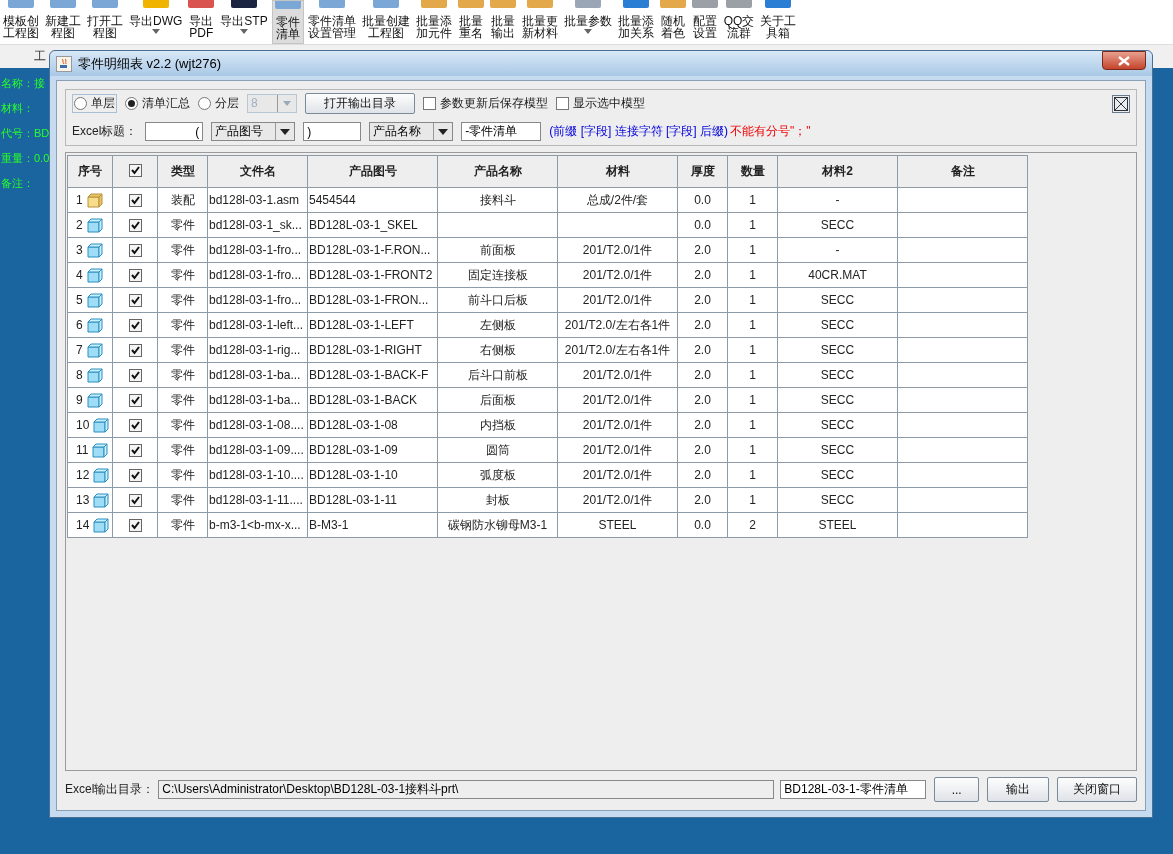  What do you see at coordinates (332, 131) in the screenshot?
I see `input-field: )` at bounding box center [332, 131].